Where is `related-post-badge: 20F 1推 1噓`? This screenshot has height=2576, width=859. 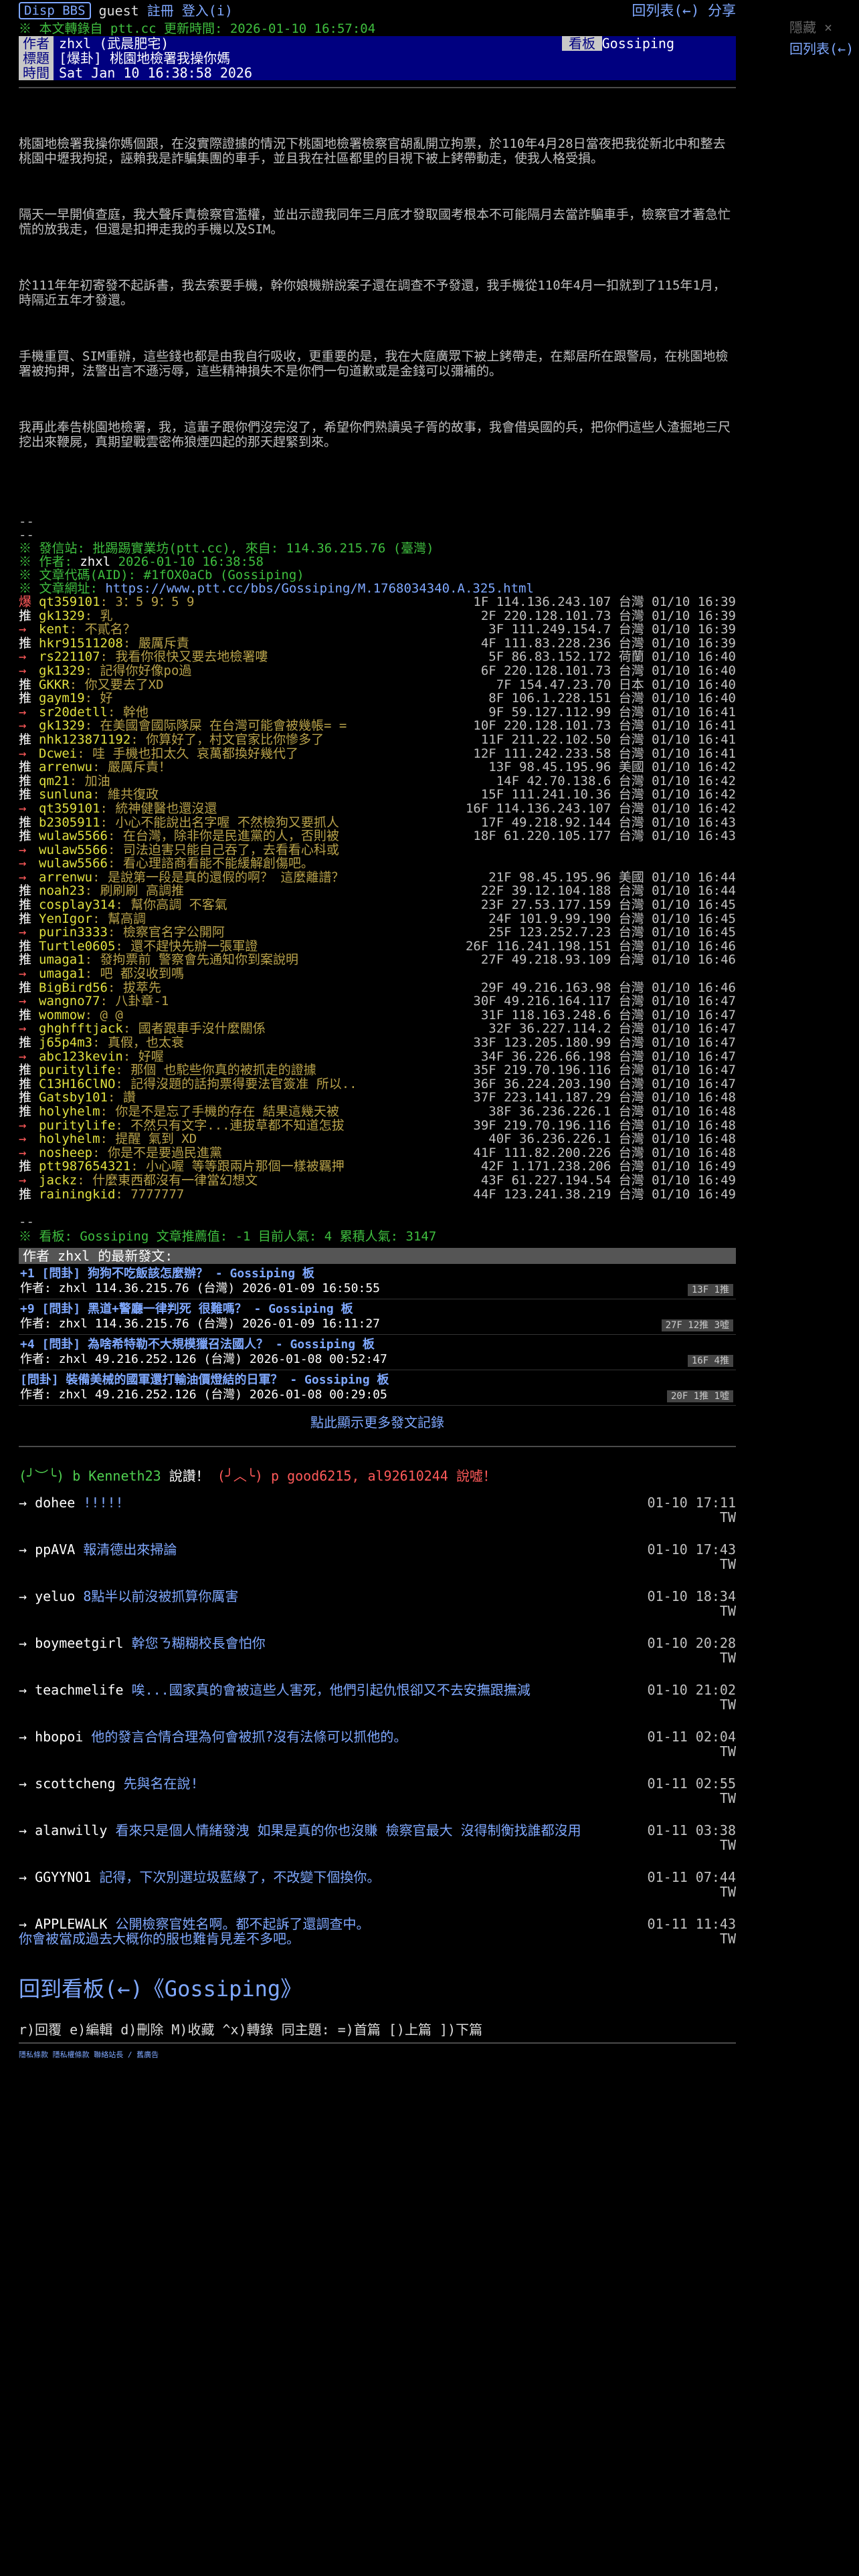
related-post-badge: 20F 1推 1噓 is located at coordinates (699, 1397).